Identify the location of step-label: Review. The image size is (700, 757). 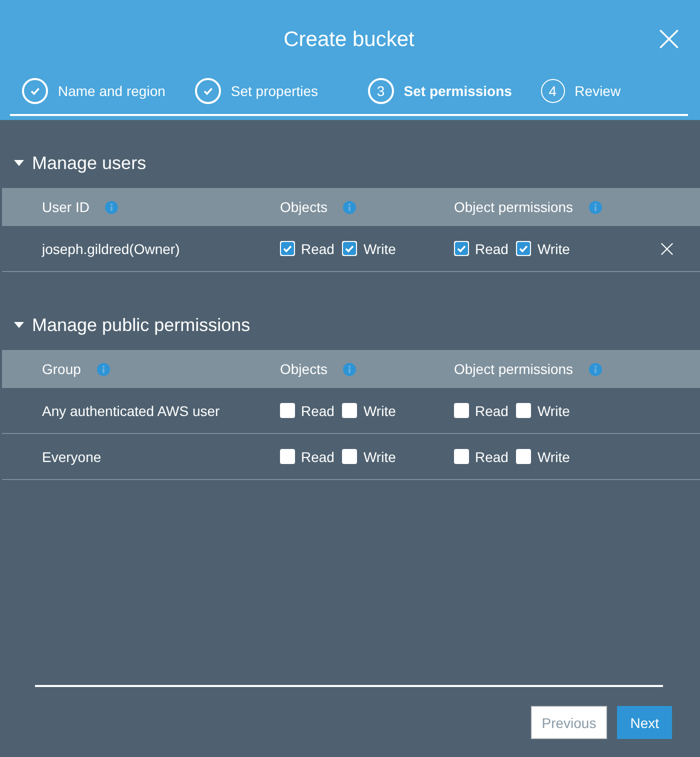
(597, 91).